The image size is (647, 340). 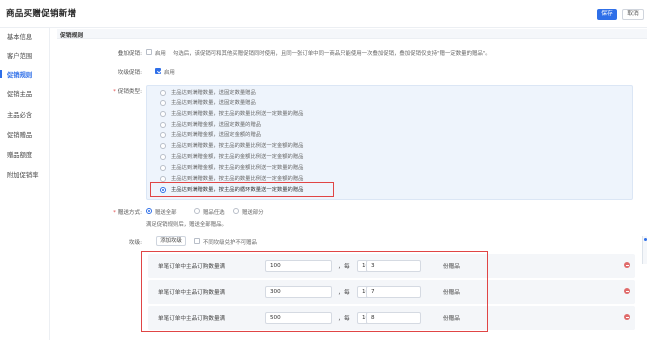 I want to click on sidebar-active-indicator, so click(x=1, y=74).